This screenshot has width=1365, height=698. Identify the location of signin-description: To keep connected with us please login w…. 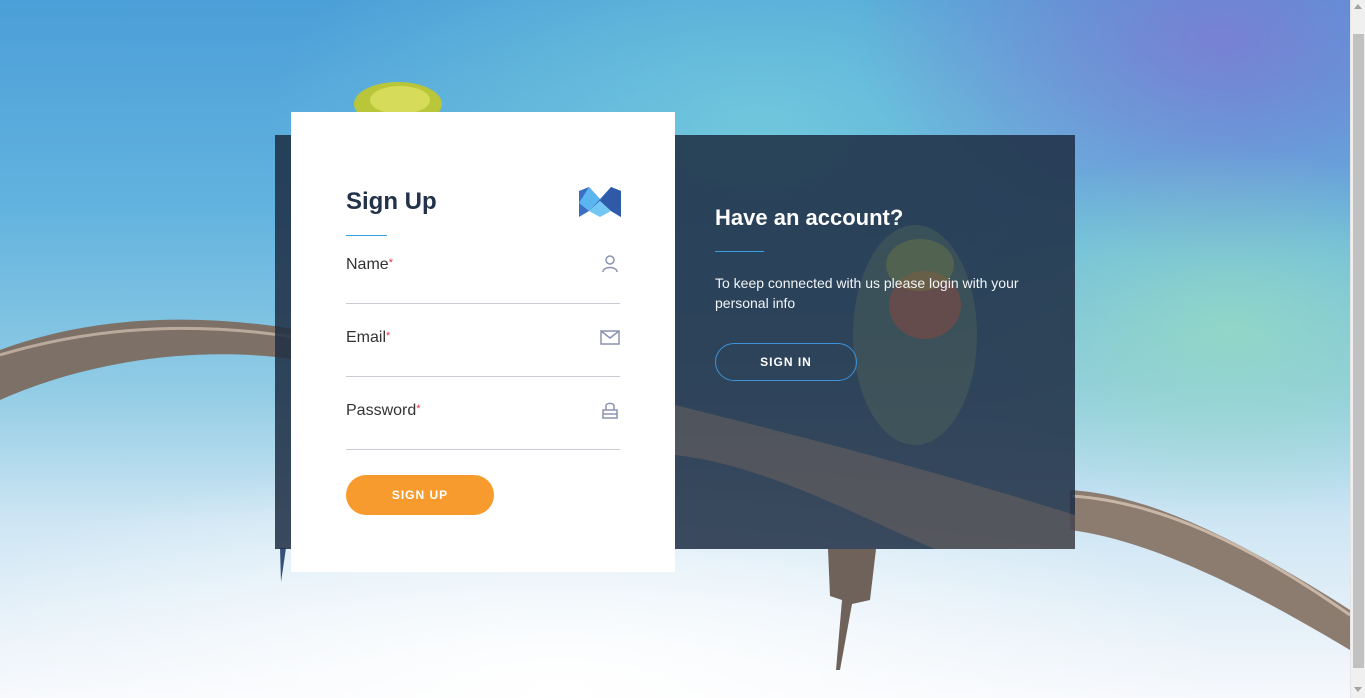
(867, 293).